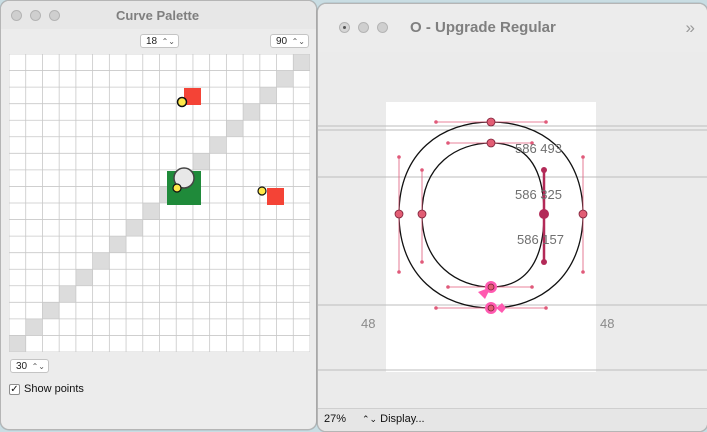 This screenshot has width=707, height=432. Describe the element at coordinates (538, 148) in the screenshot. I see `coord-label-top: 586 493` at that location.